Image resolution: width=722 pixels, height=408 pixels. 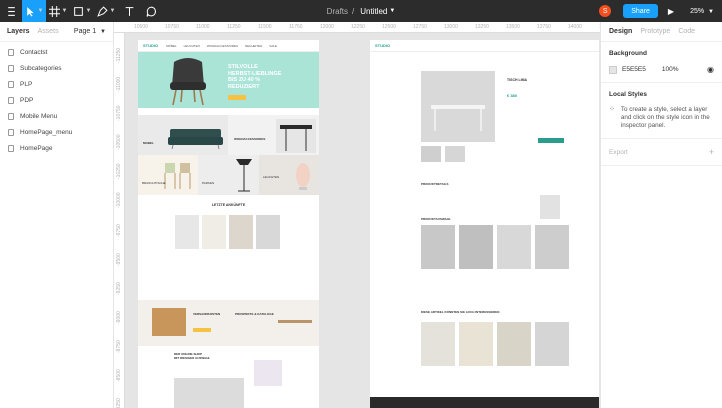 I want to click on pen-tool-button: ▼, so click(x=106, y=11).